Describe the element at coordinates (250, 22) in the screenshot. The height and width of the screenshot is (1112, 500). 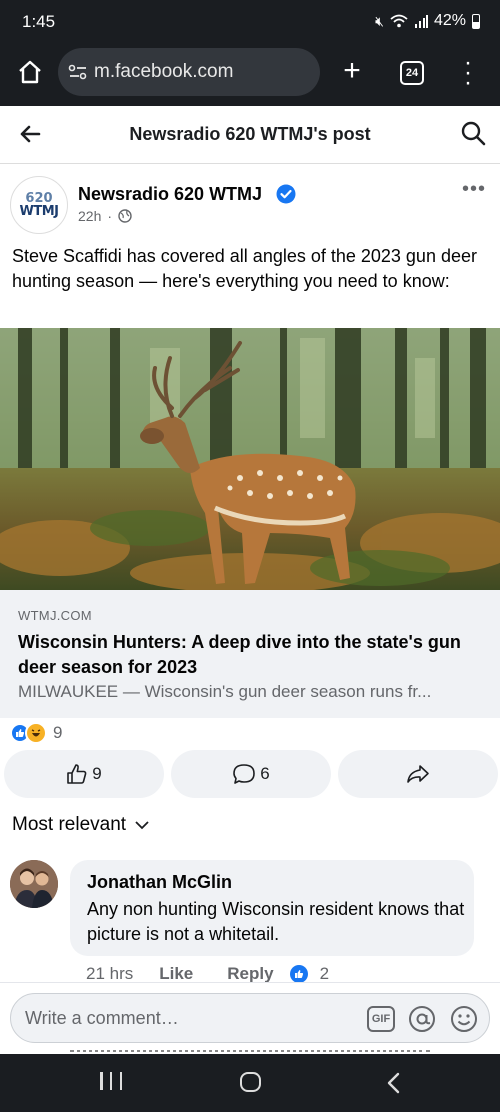
I see `status-bar: 1:45 🔇︎ 42%` at that location.